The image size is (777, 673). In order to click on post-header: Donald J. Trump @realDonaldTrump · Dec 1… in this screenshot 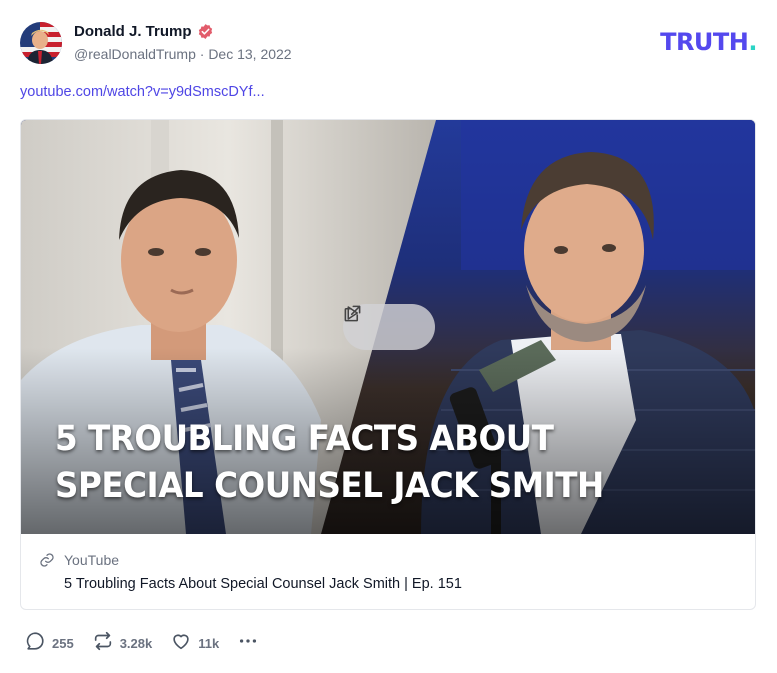, I will do `click(388, 43)`.